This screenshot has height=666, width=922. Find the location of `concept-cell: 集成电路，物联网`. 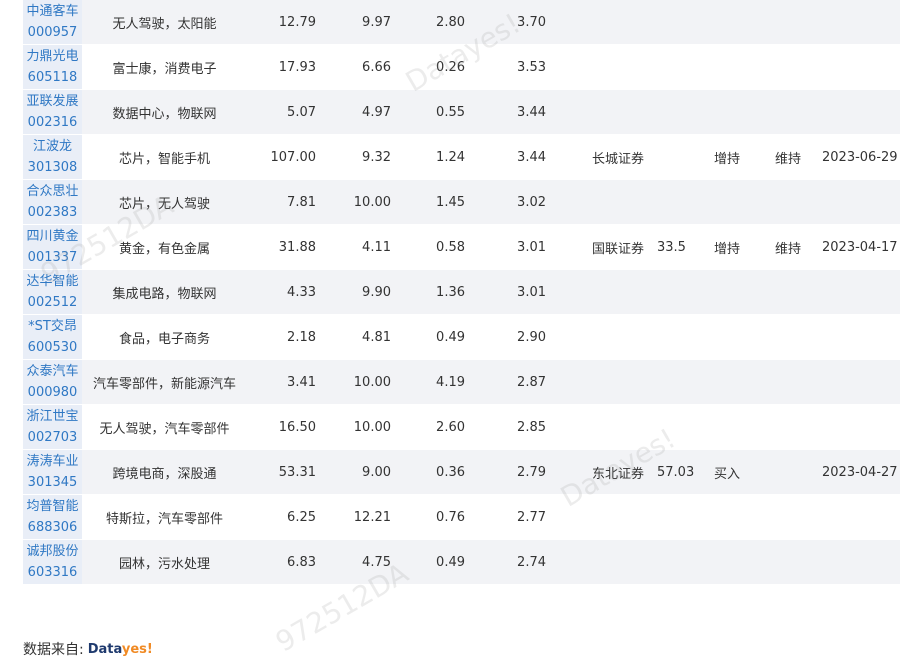

concept-cell: 集成电路，物联网 is located at coordinates (164, 294).